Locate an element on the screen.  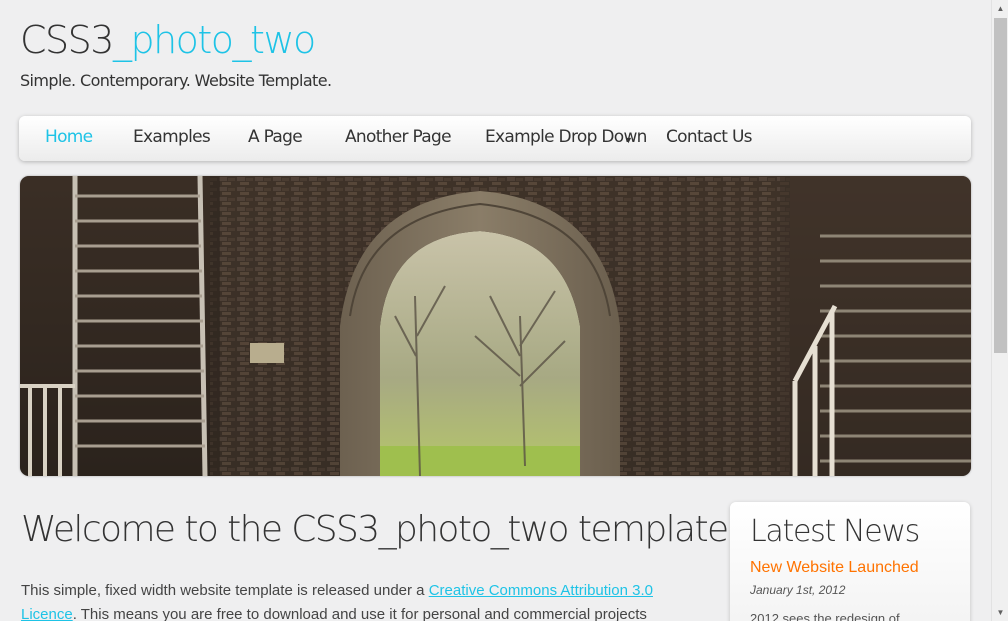
nav-item-home: Home is located at coordinates (69, 138).